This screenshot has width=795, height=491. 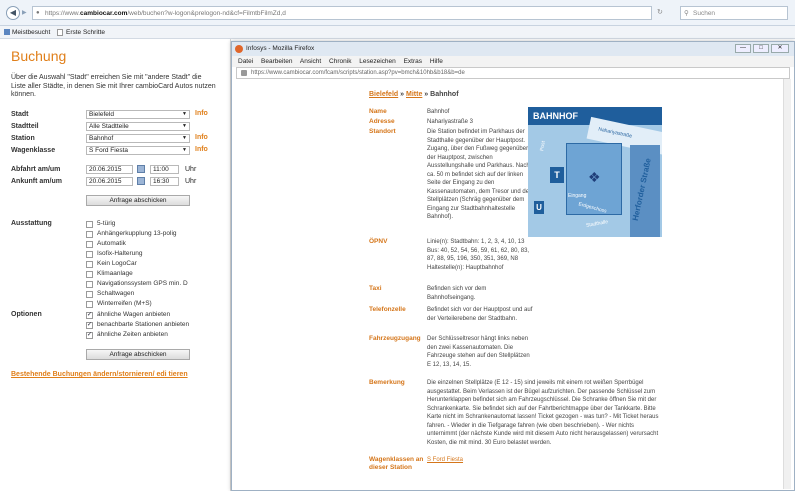 What do you see at coordinates (780, 48) in the screenshot?
I see `close-icon: ✕` at bounding box center [780, 48].